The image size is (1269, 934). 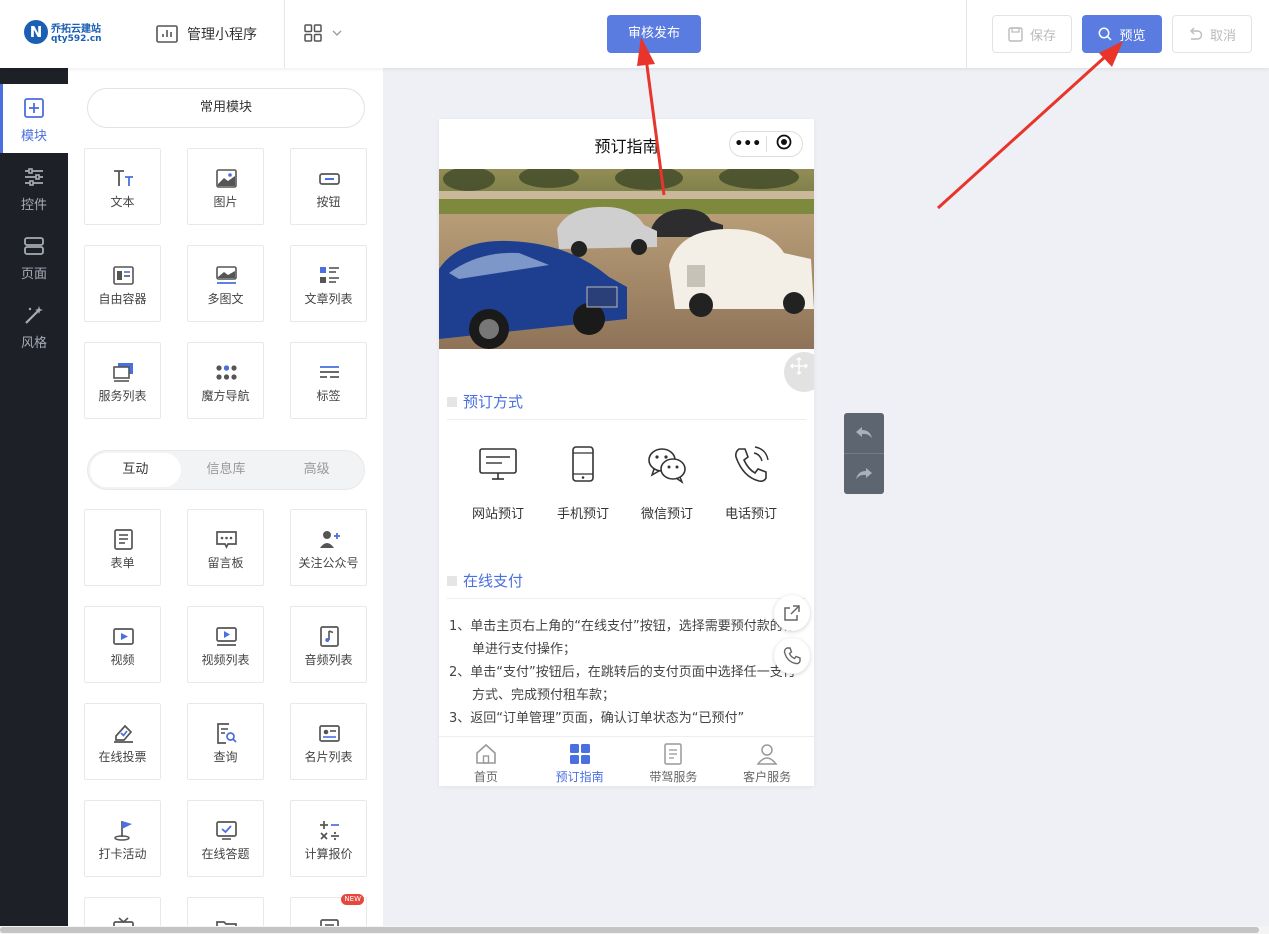 What do you see at coordinates (486, 753) in the screenshot?
I see `home-icon` at bounding box center [486, 753].